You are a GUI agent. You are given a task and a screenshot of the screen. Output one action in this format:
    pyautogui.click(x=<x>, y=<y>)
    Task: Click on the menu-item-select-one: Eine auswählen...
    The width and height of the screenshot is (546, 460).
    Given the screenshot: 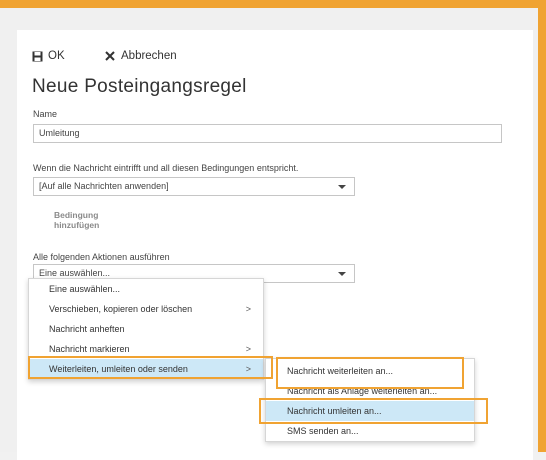 What is the action you would take?
    pyautogui.click(x=146, y=289)
    